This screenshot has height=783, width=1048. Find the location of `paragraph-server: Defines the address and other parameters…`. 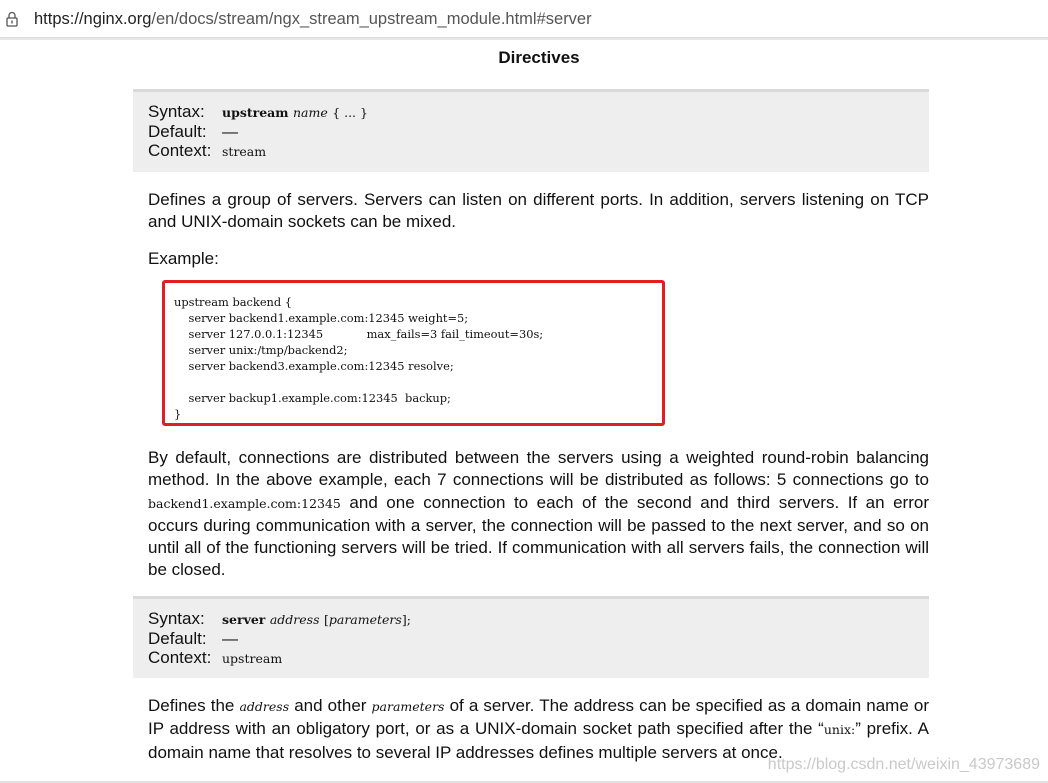

paragraph-server: Defines the address and other parameters… is located at coordinates (538, 729).